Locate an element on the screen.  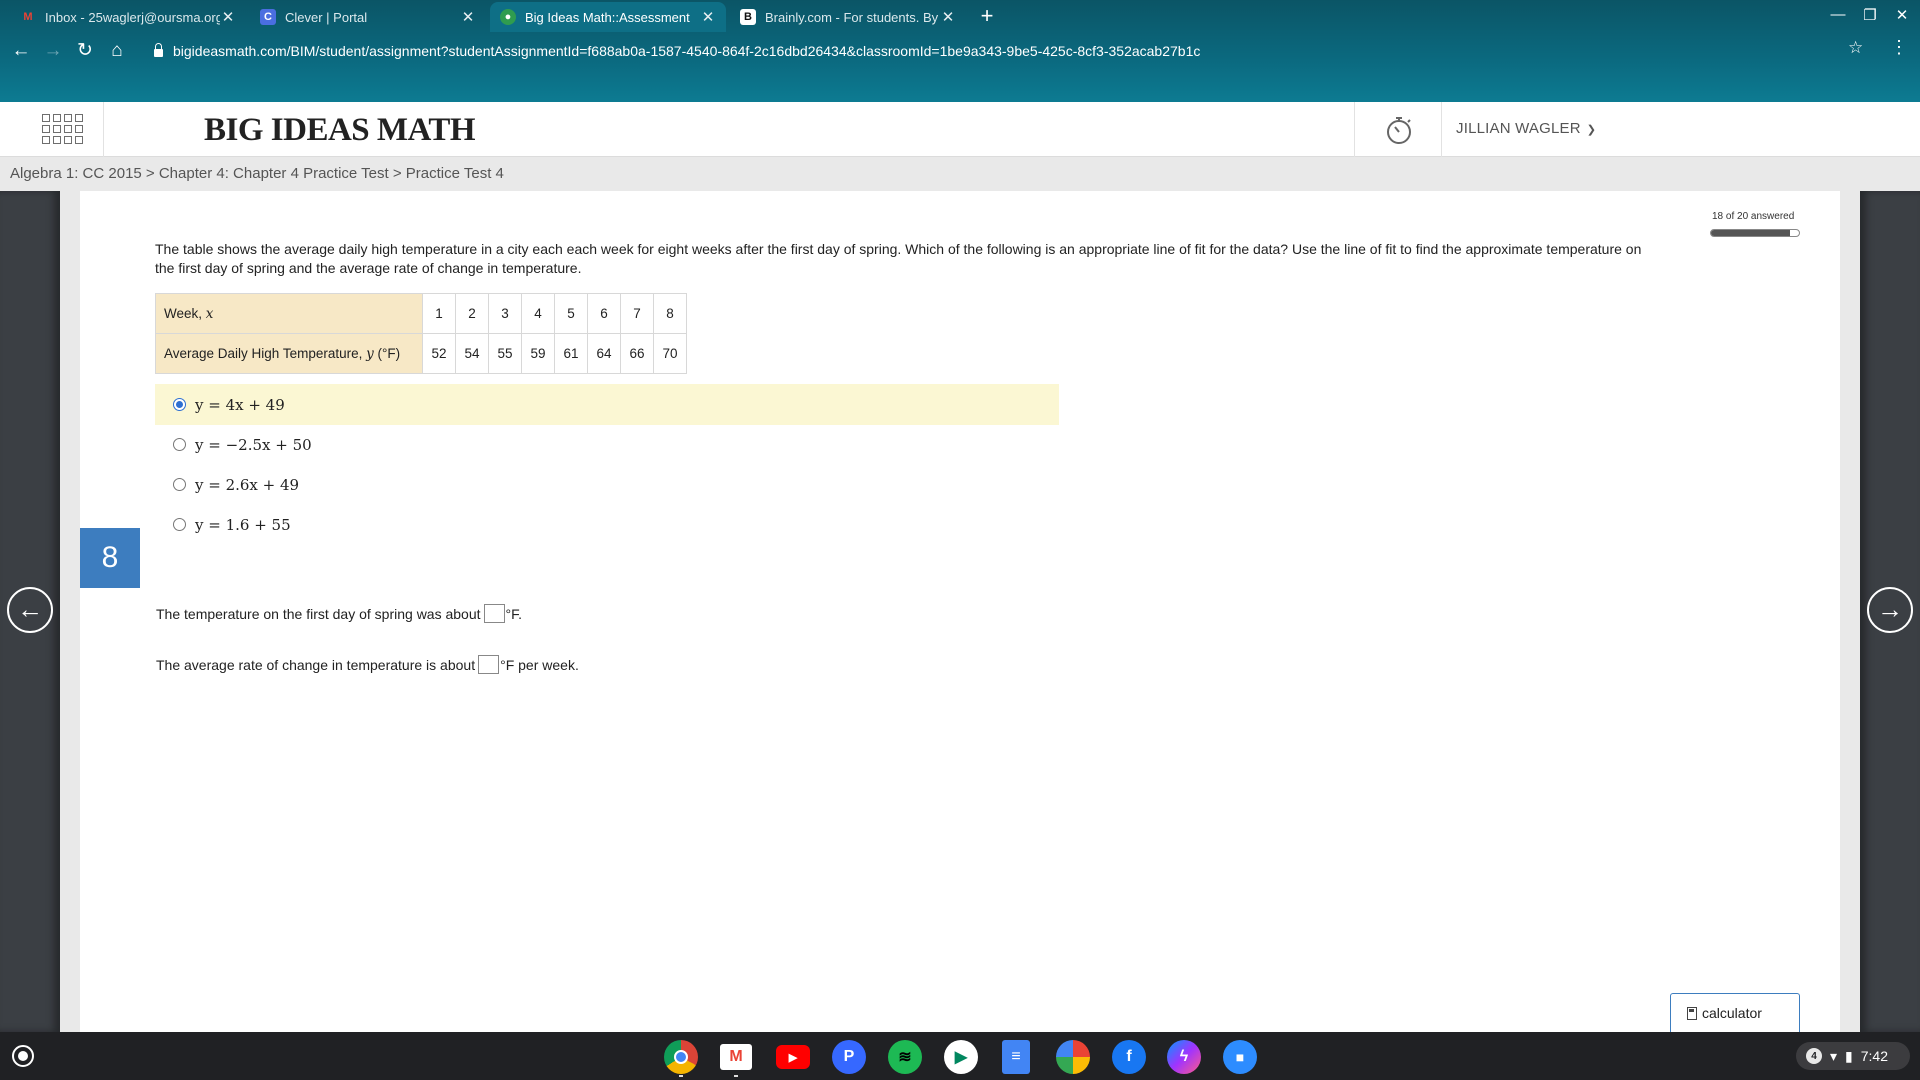
bookmark-star-icon: ☆ is located at coordinates (1855, 48).